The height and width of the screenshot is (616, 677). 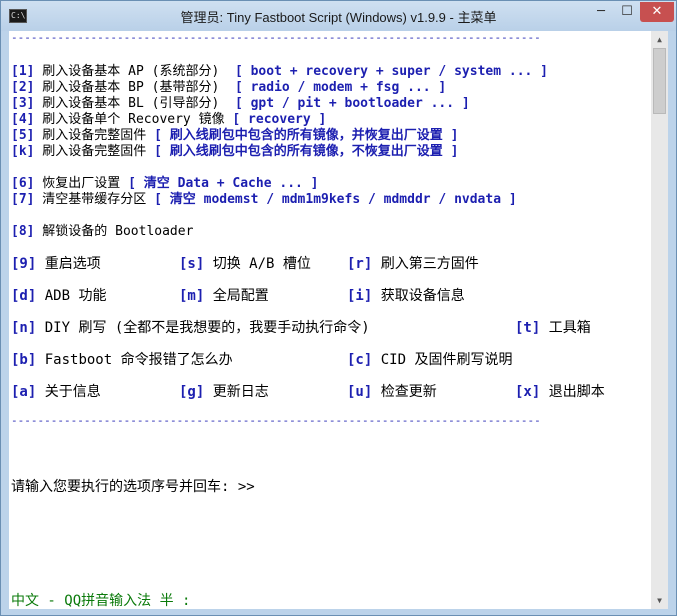 I want to click on grid-option: [9] 重启选项, so click(x=56, y=264).